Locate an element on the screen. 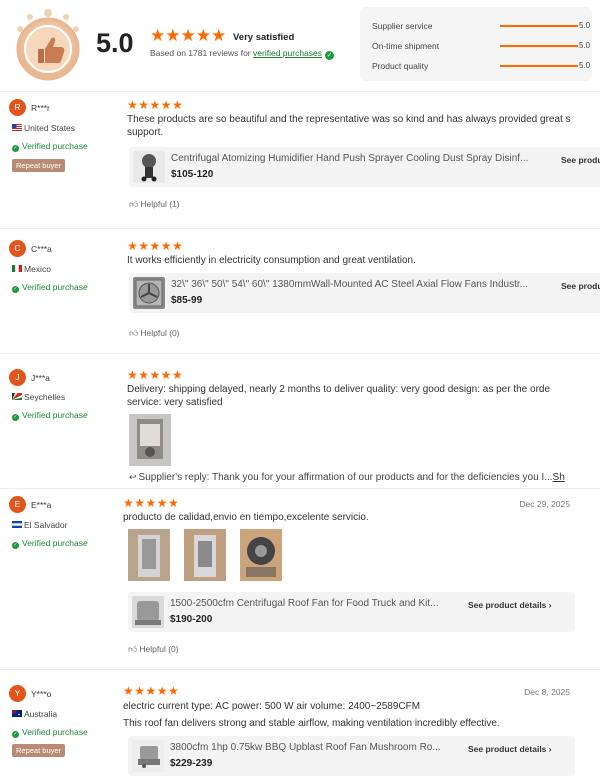 The height and width of the screenshot is (784, 600). el-salvador-flag-icon is located at coordinates (17, 524).